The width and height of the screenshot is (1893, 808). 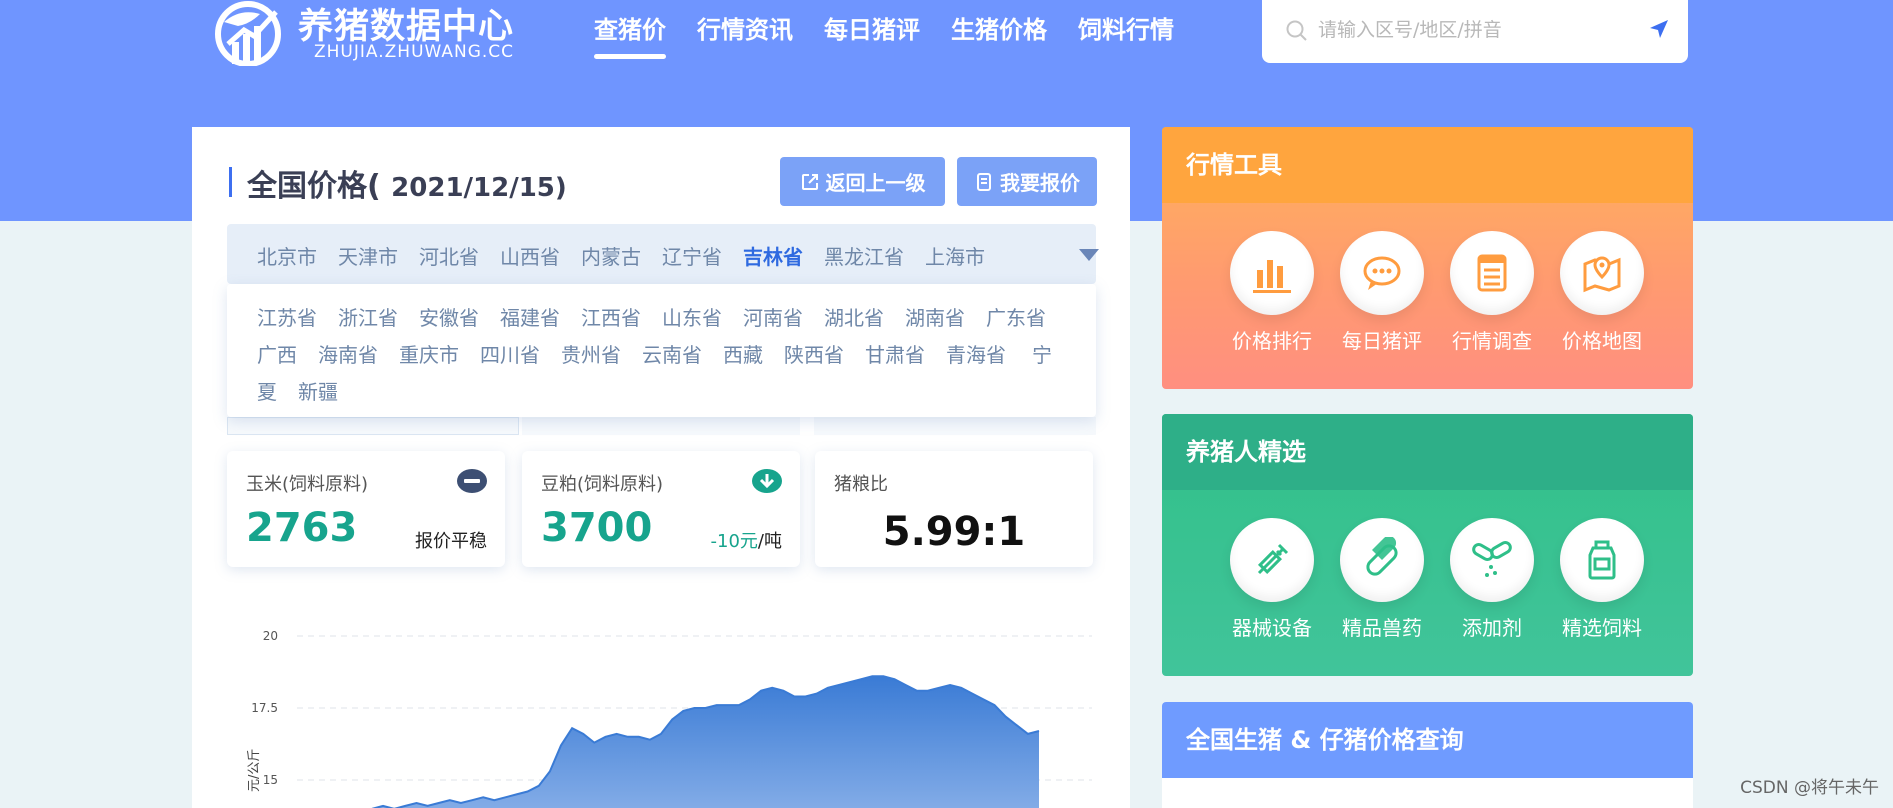 What do you see at coordinates (479, 188) in the screenshot?
I see `page-title-date: 2021/12/15)` at bounding box center [479, 188].